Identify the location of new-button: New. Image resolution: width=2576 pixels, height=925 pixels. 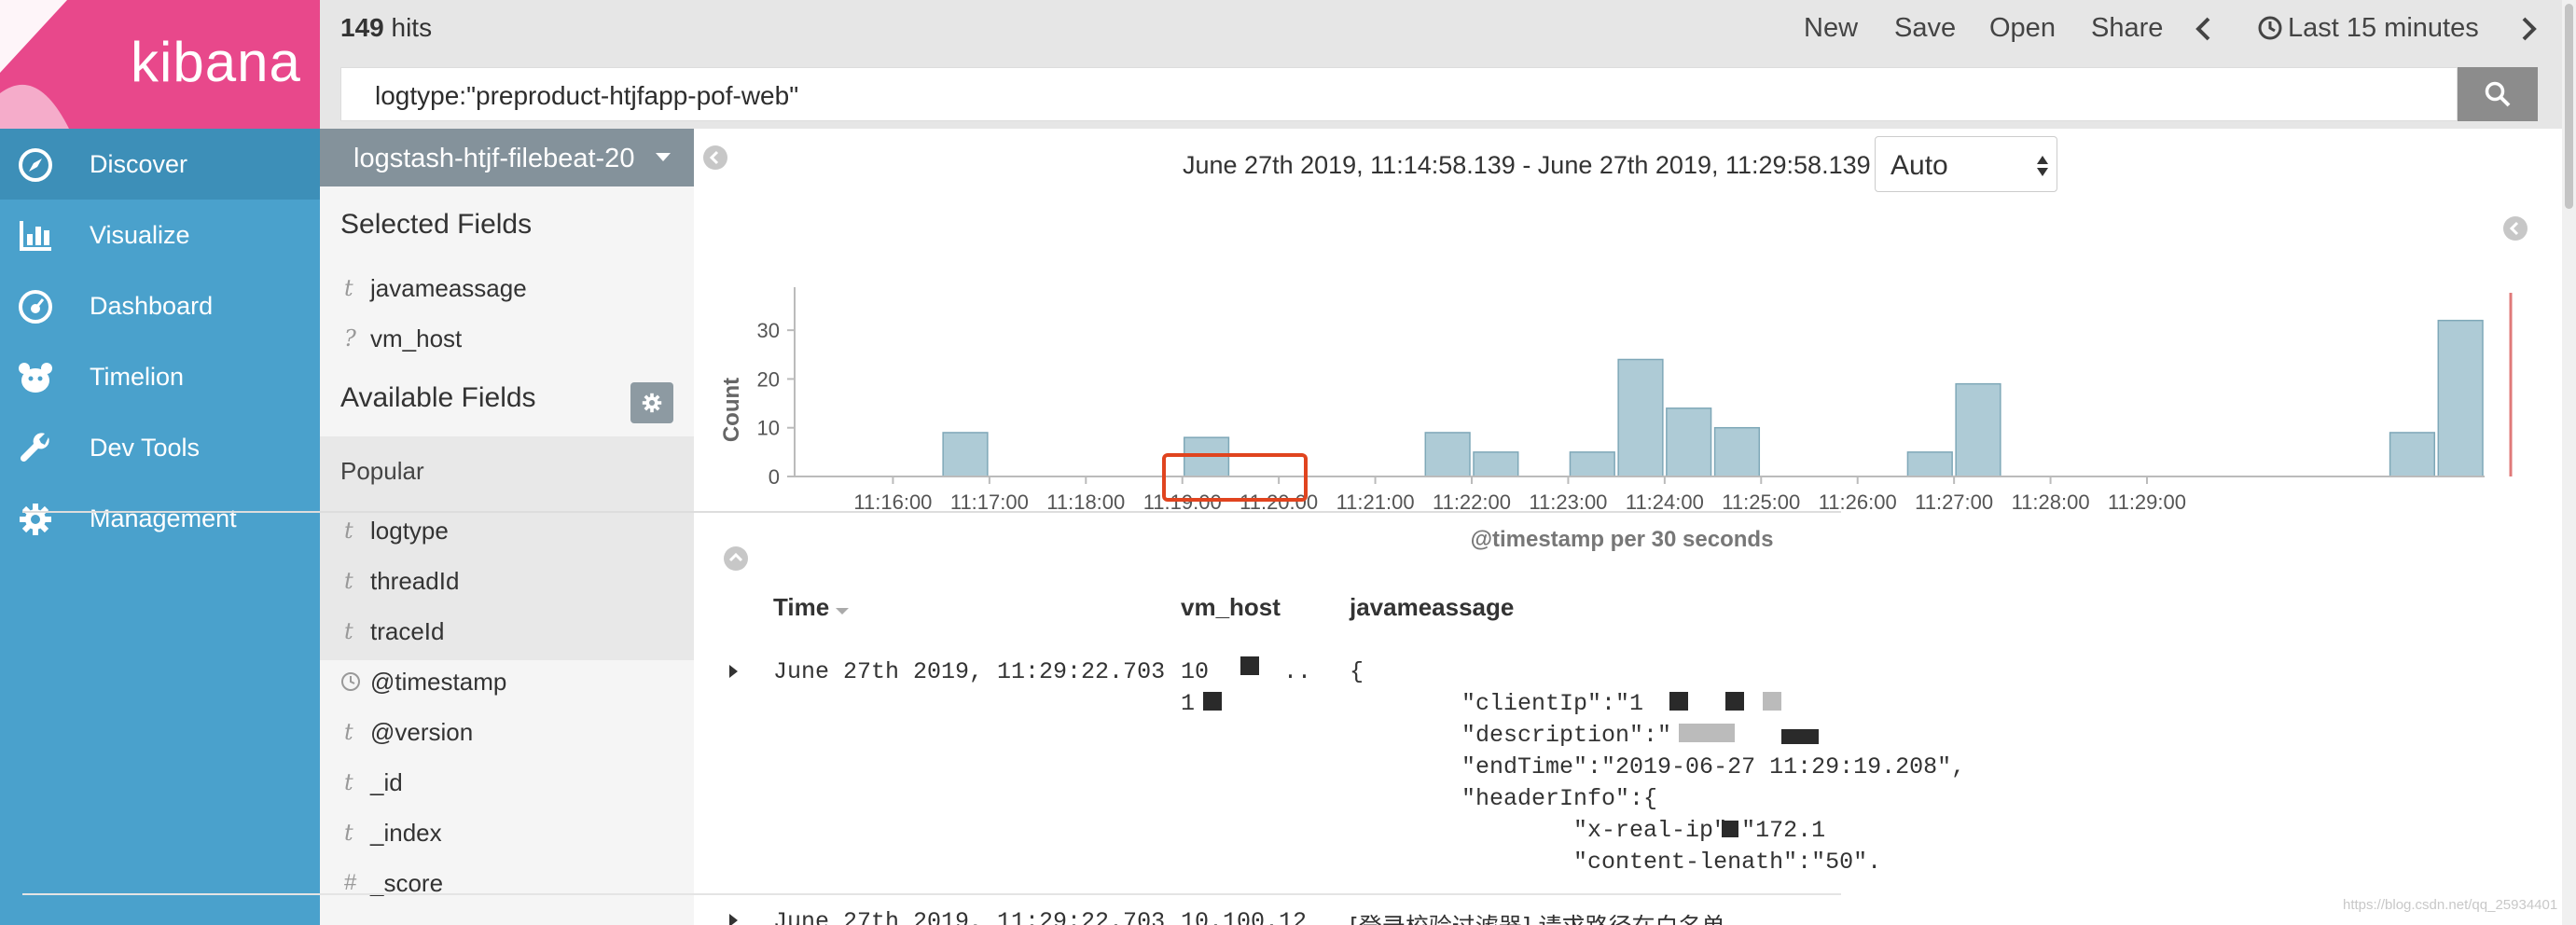
(1831, 28).